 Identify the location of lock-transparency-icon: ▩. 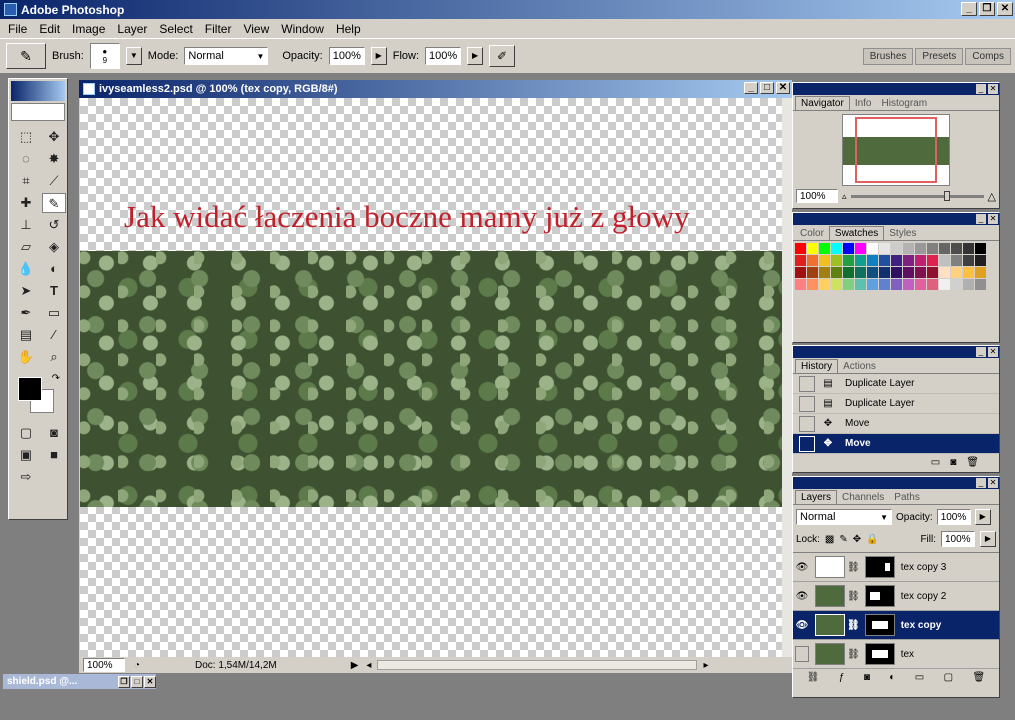
(829, 539).